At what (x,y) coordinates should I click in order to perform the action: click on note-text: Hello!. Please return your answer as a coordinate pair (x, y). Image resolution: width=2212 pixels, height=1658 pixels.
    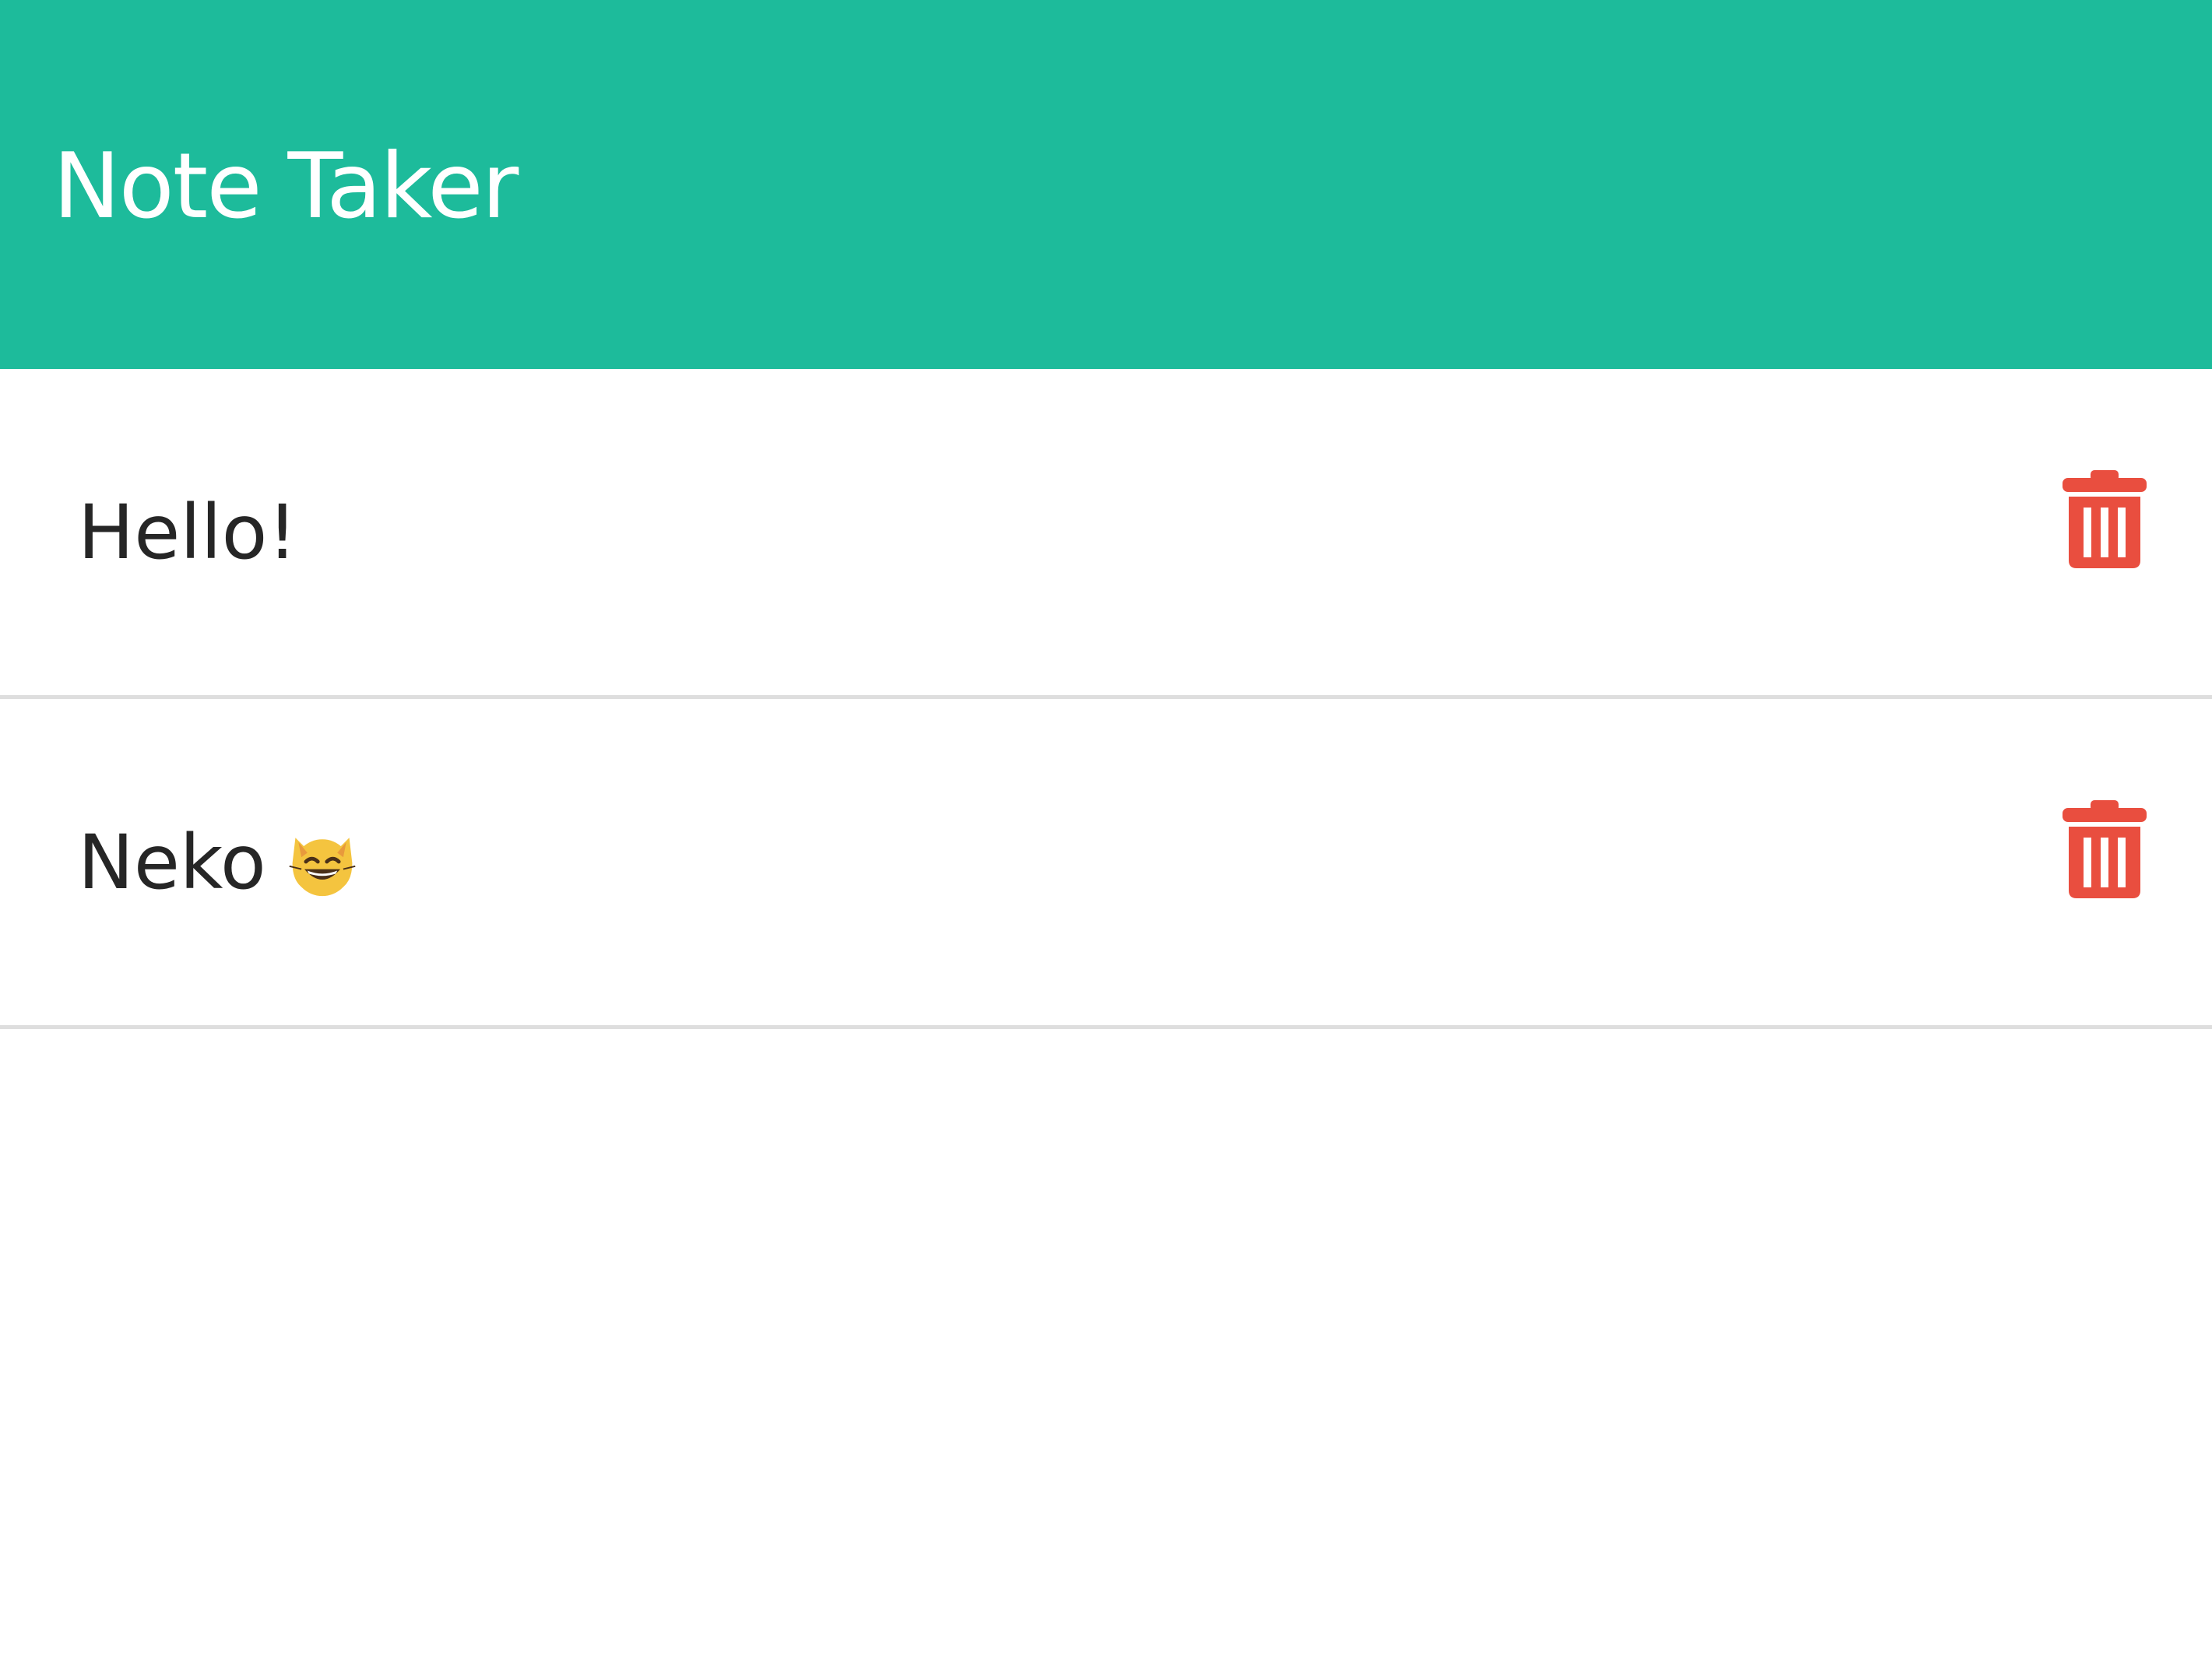
    Looking at the image, I should click on (187, 532).